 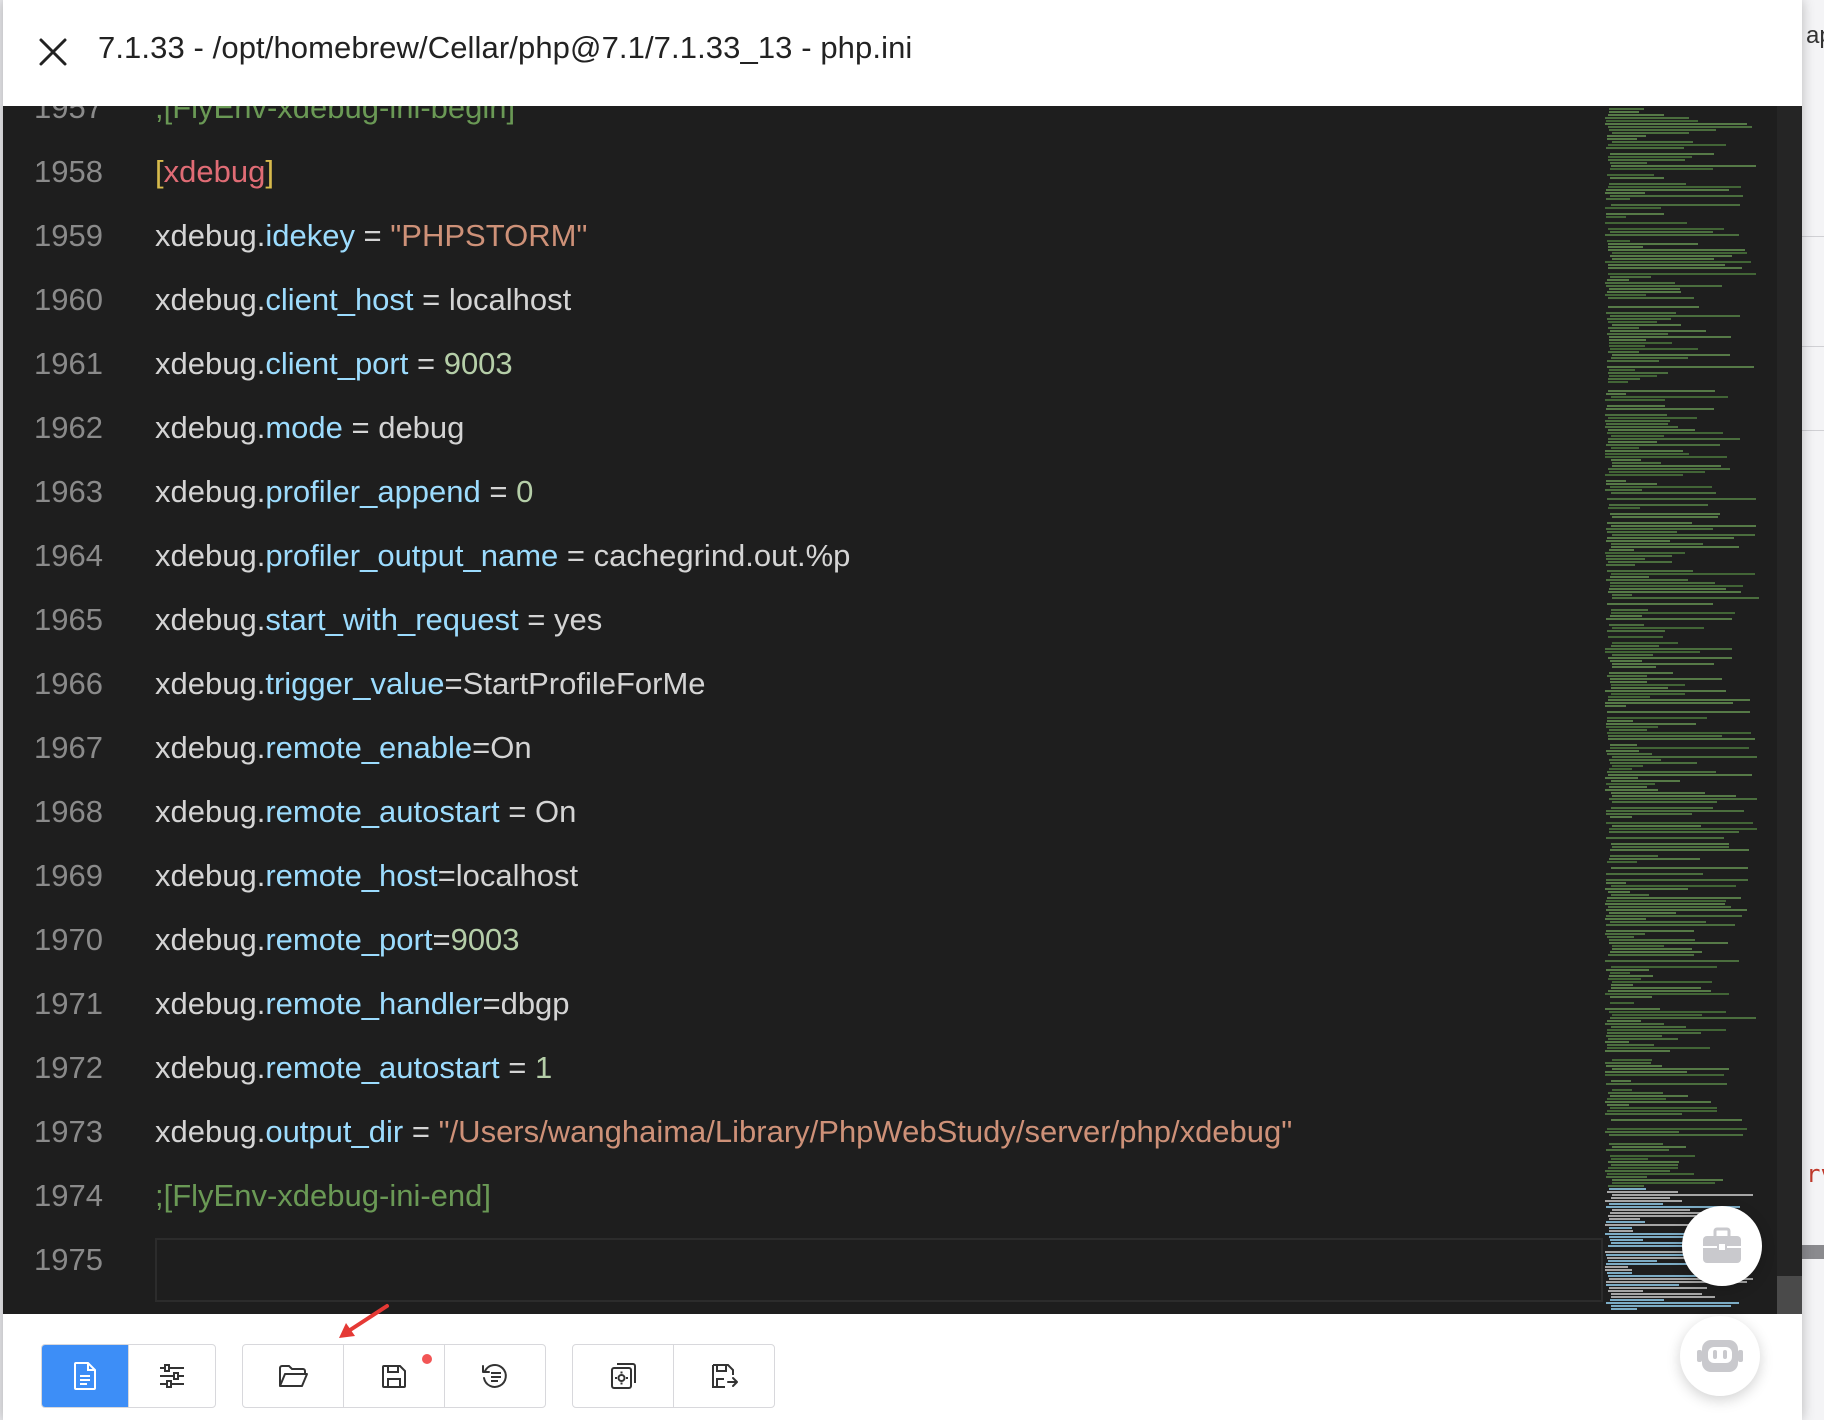 I want to click on code-text: xdebug.remote_port=9003, so click(x=337, y=940).